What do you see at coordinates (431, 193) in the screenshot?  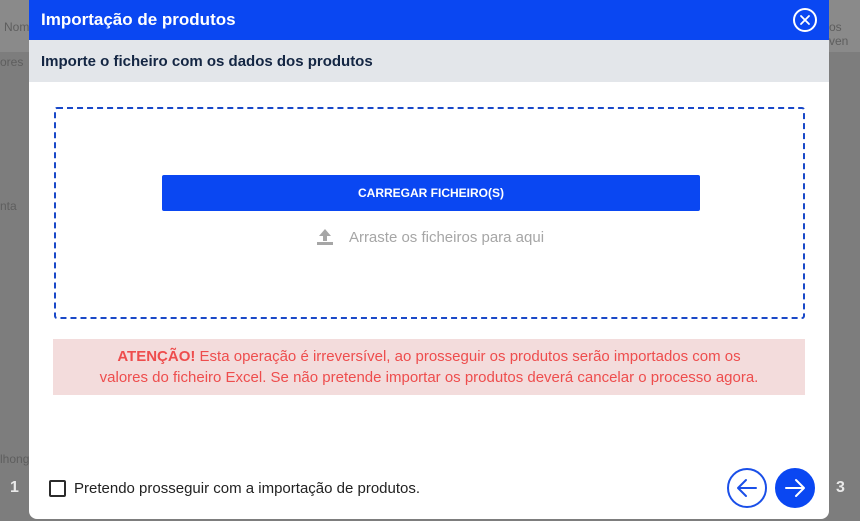 I see `upload-files-button: CARREGAR FICHEIRO(S)` at bounding box center [431, 193].